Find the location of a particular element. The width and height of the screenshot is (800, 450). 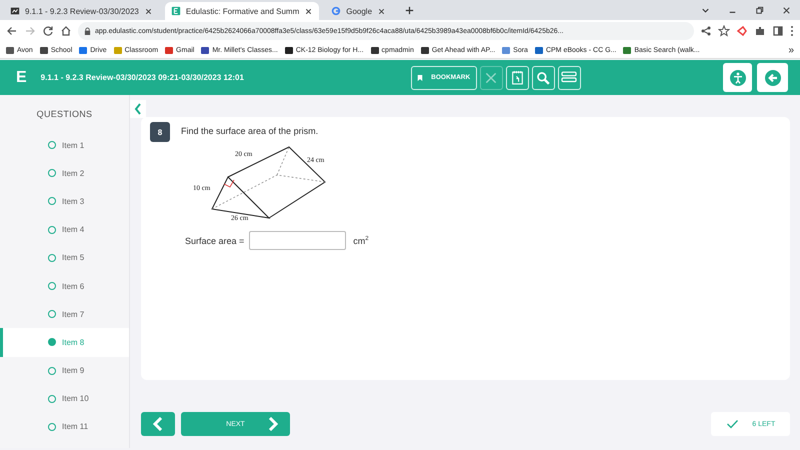

reload-icon is located at coordinates (48, 31).